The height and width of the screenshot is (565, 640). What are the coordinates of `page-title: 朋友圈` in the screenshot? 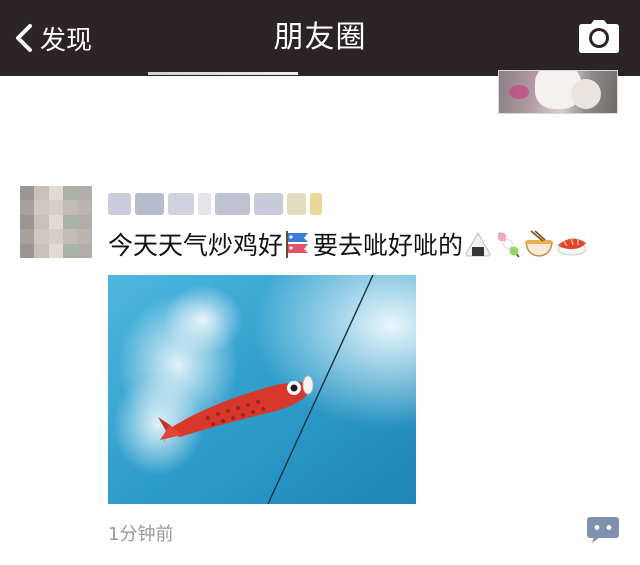 It's located at (320, 37).